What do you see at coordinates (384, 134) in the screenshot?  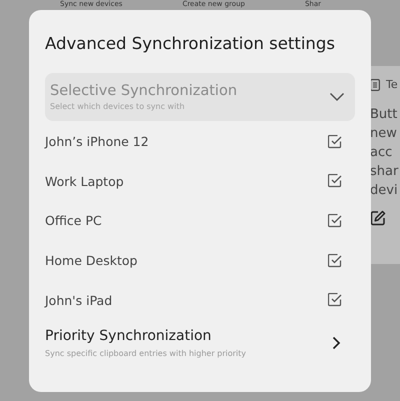 I see `card-text: new` at bounding box center [384, 134].